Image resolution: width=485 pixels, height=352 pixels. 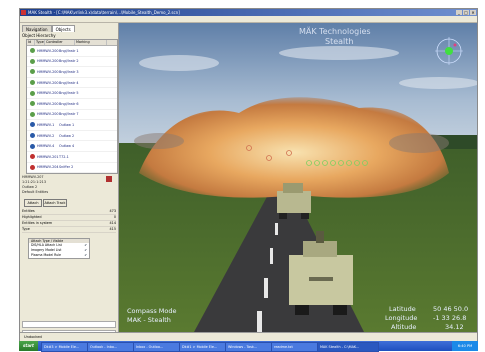 I want to click on controller-cell: HMMWV-204, so click(x=48, y=167).